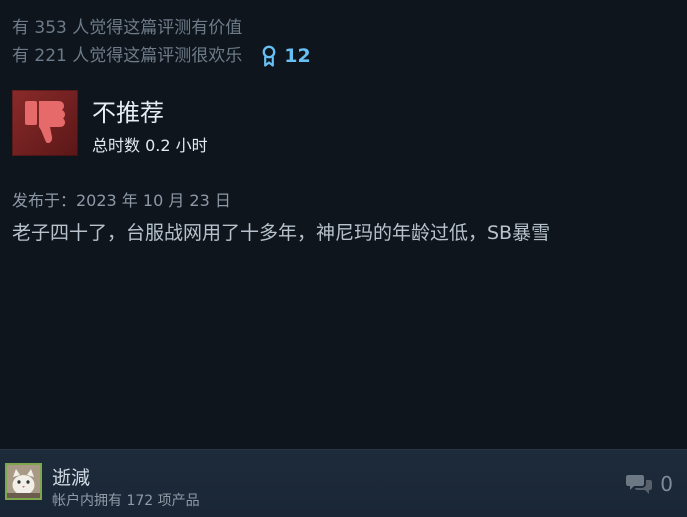 This screenshot has width=687, height=517. What do you see at coordinates (121, 200) in the screenshot?
I see `posted-date: 发布于：2023 年 10 月 23 日` at bounding box center [121, 200].